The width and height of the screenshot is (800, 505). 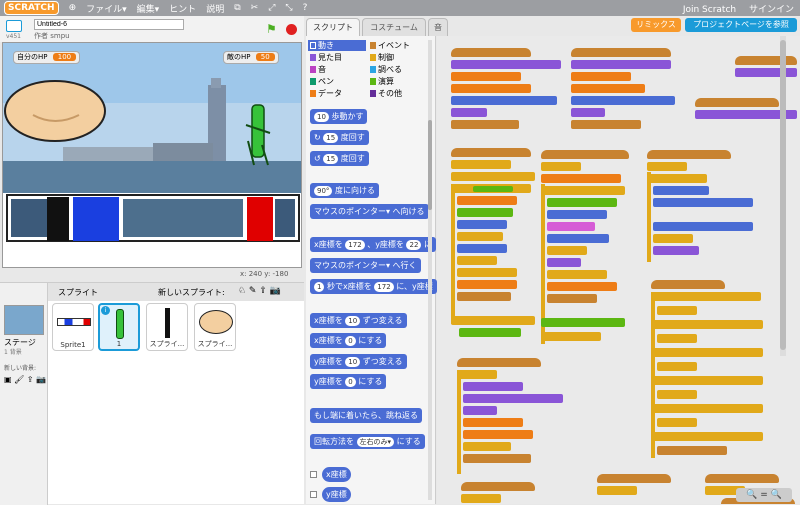 I want to click on backdrop-paint-icon: ▣ 🖌 ⇪ 📷, so click(x=25, y=379).